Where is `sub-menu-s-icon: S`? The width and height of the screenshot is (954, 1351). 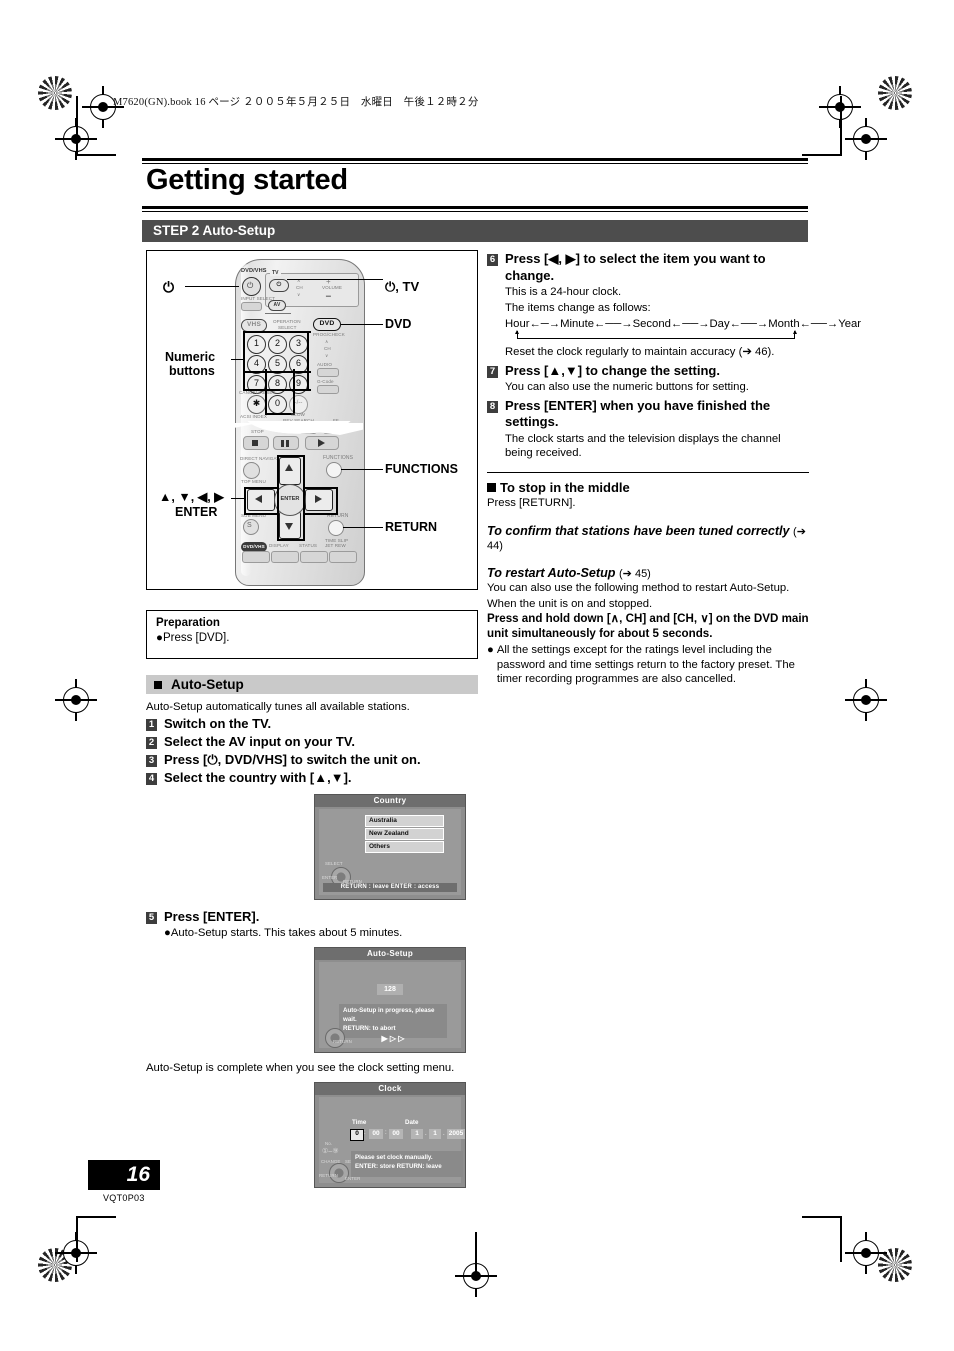
sub-menu-s-icon: S is located at coordinates (249, 525).